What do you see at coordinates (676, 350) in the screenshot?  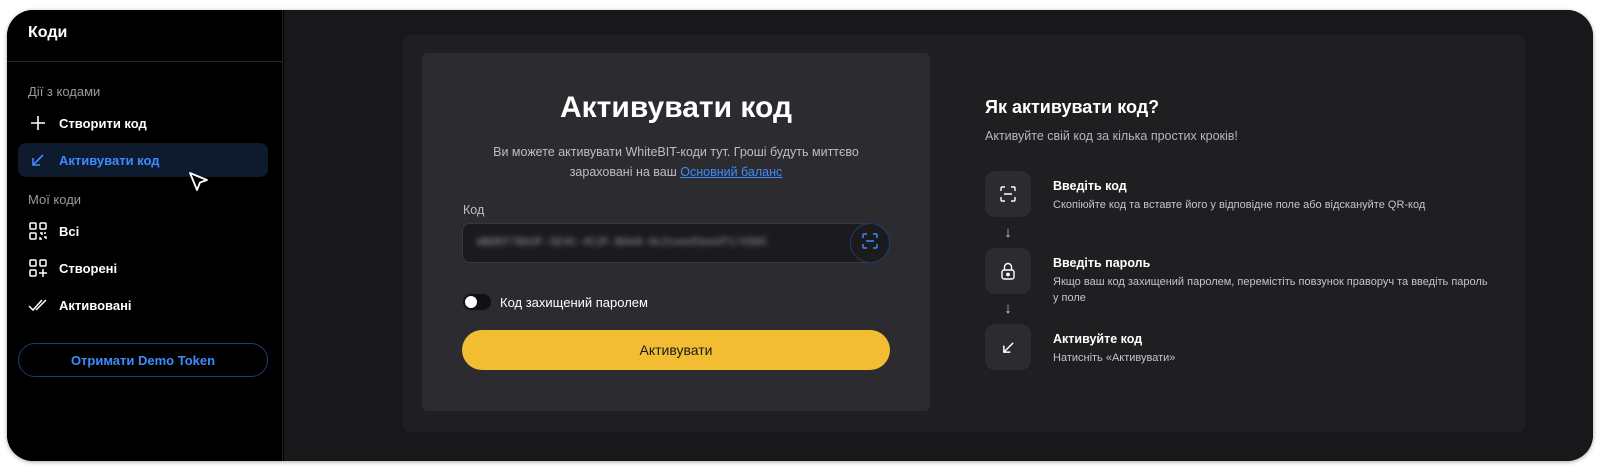 I see `activate-button: Активувати` at bounding box center [676, 350].